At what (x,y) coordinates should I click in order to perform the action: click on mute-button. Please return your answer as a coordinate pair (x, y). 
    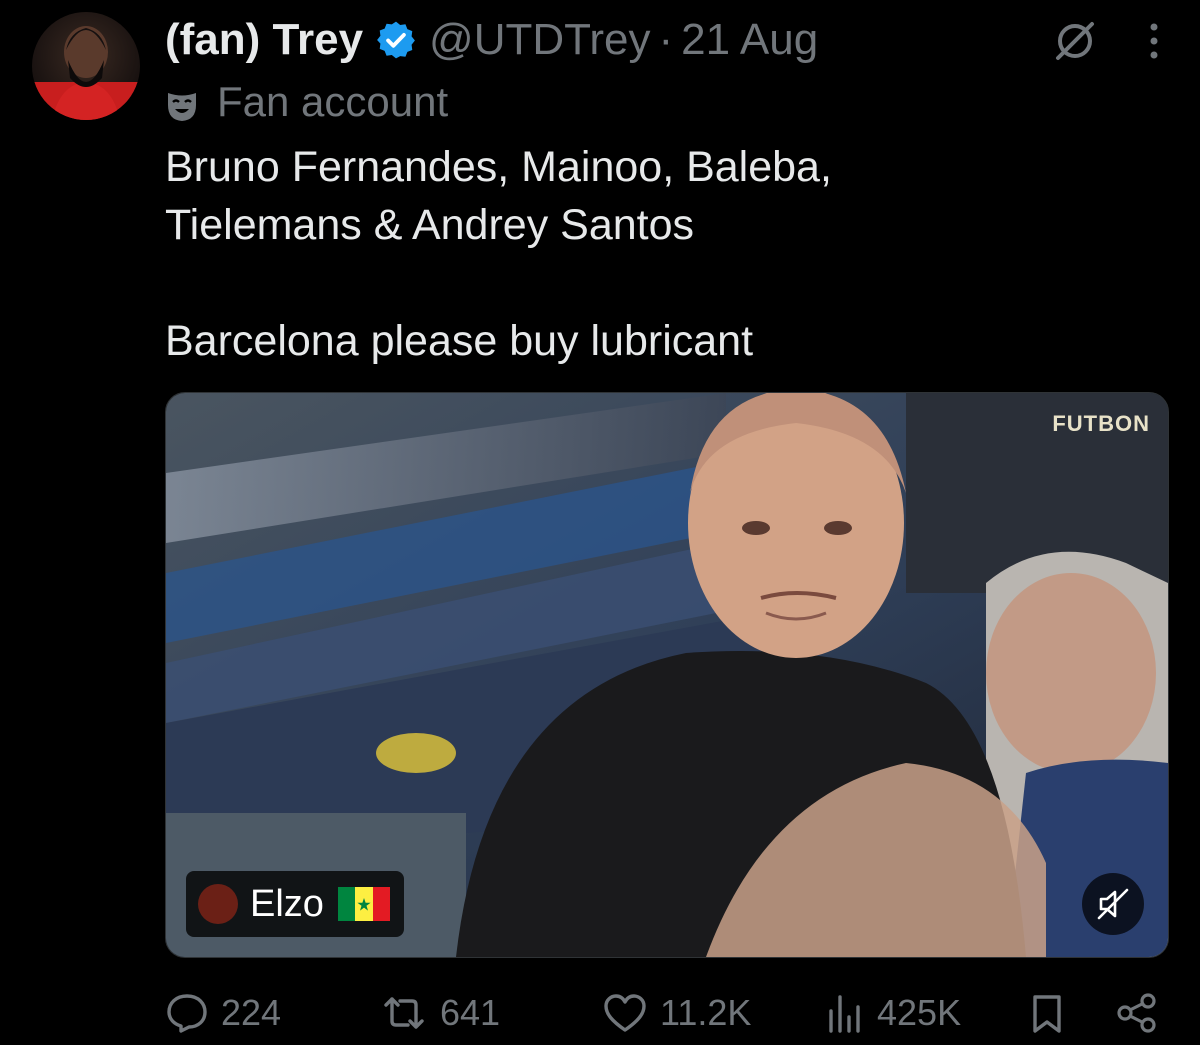
    Looking at the image, I should click on (1113, 904).